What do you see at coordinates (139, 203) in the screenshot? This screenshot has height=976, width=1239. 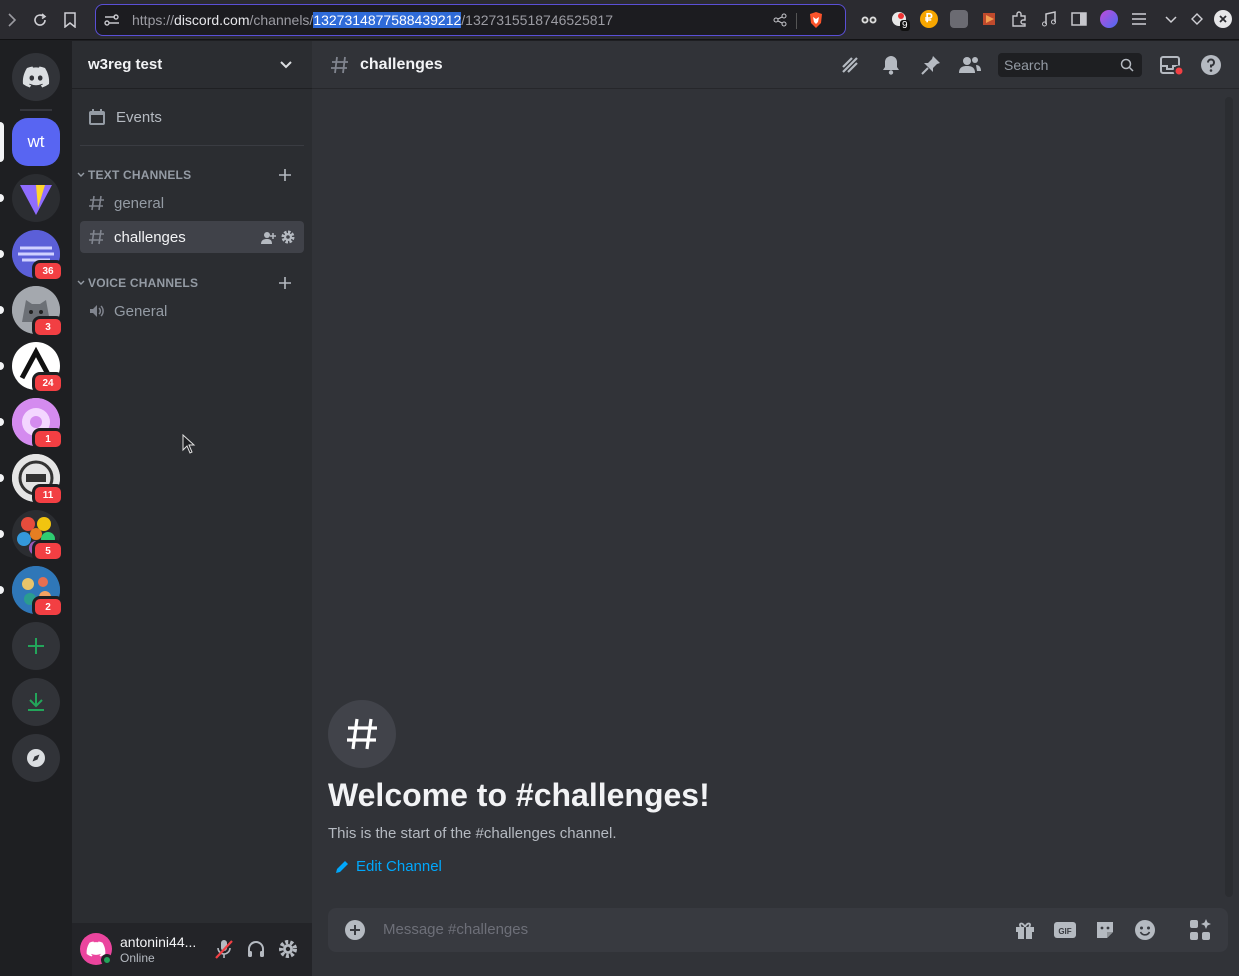 I see `channel-label: general` at bounding box center [139, 203].